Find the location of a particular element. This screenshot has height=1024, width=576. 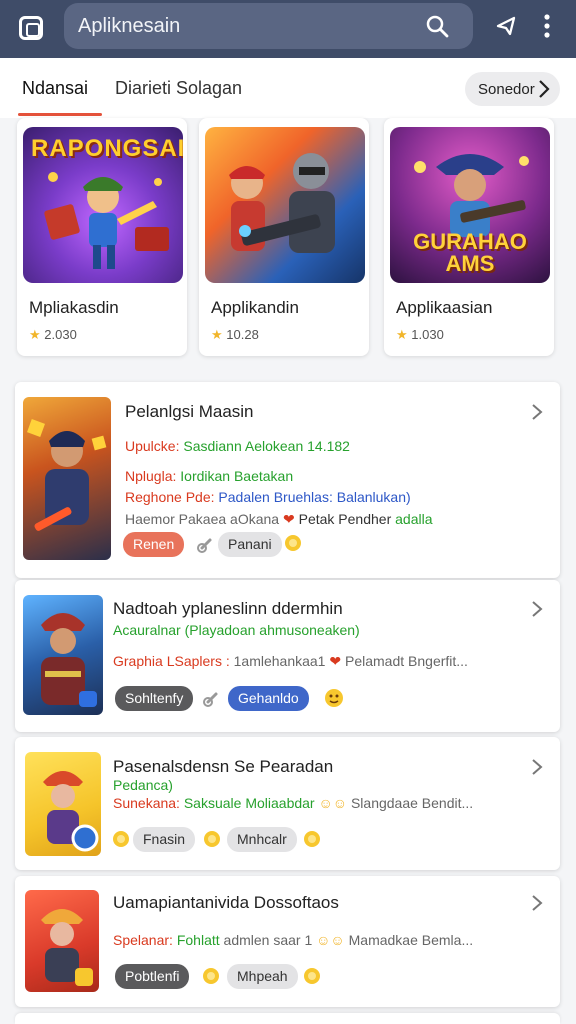

list-item-detail: Nplugla: Iordikan Baetakan is located at coordinates (209, 476).